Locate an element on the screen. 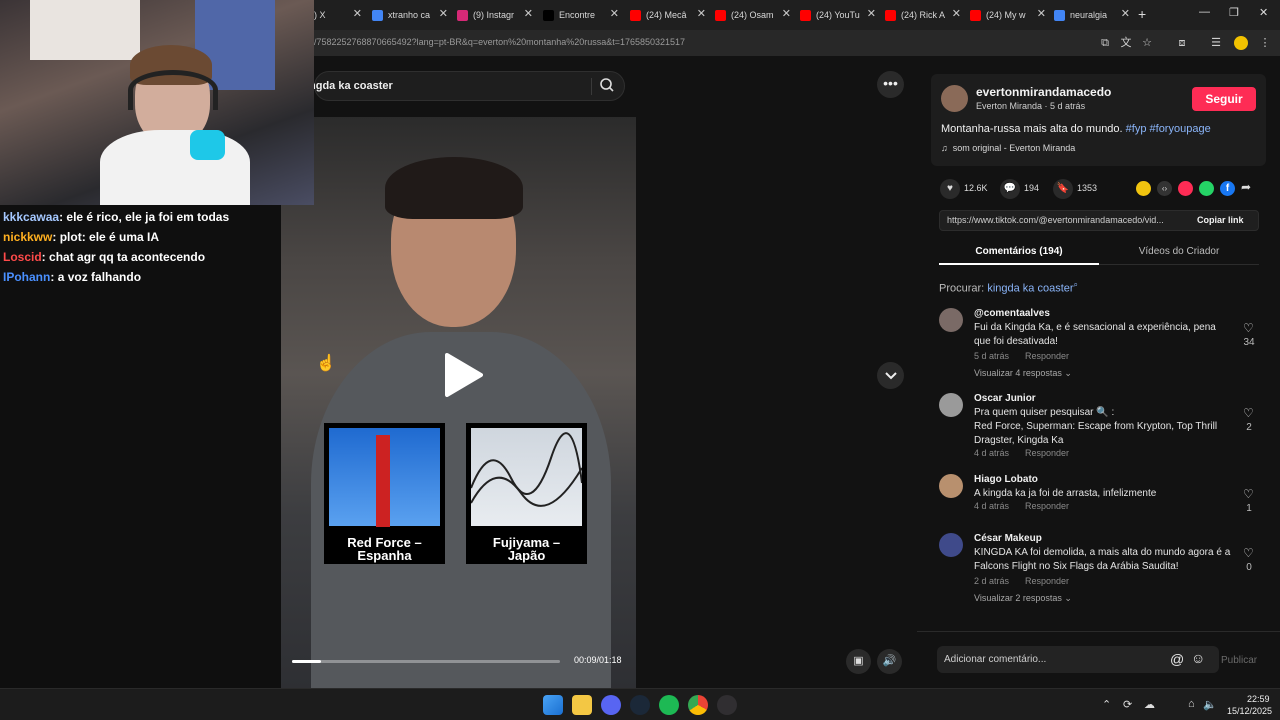 This screenshot has height=720, width=1280. embed-icon: ‹› is located at coordinates (1164, 188).